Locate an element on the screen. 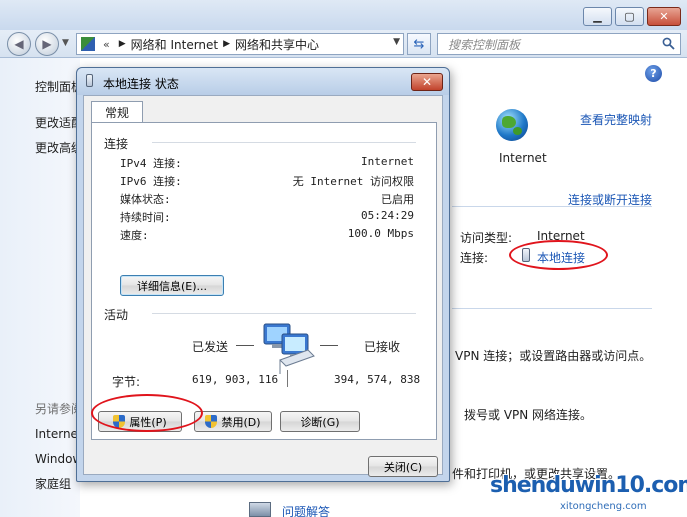  refresh-button: ⇆ is located at coordinates (419, 44).